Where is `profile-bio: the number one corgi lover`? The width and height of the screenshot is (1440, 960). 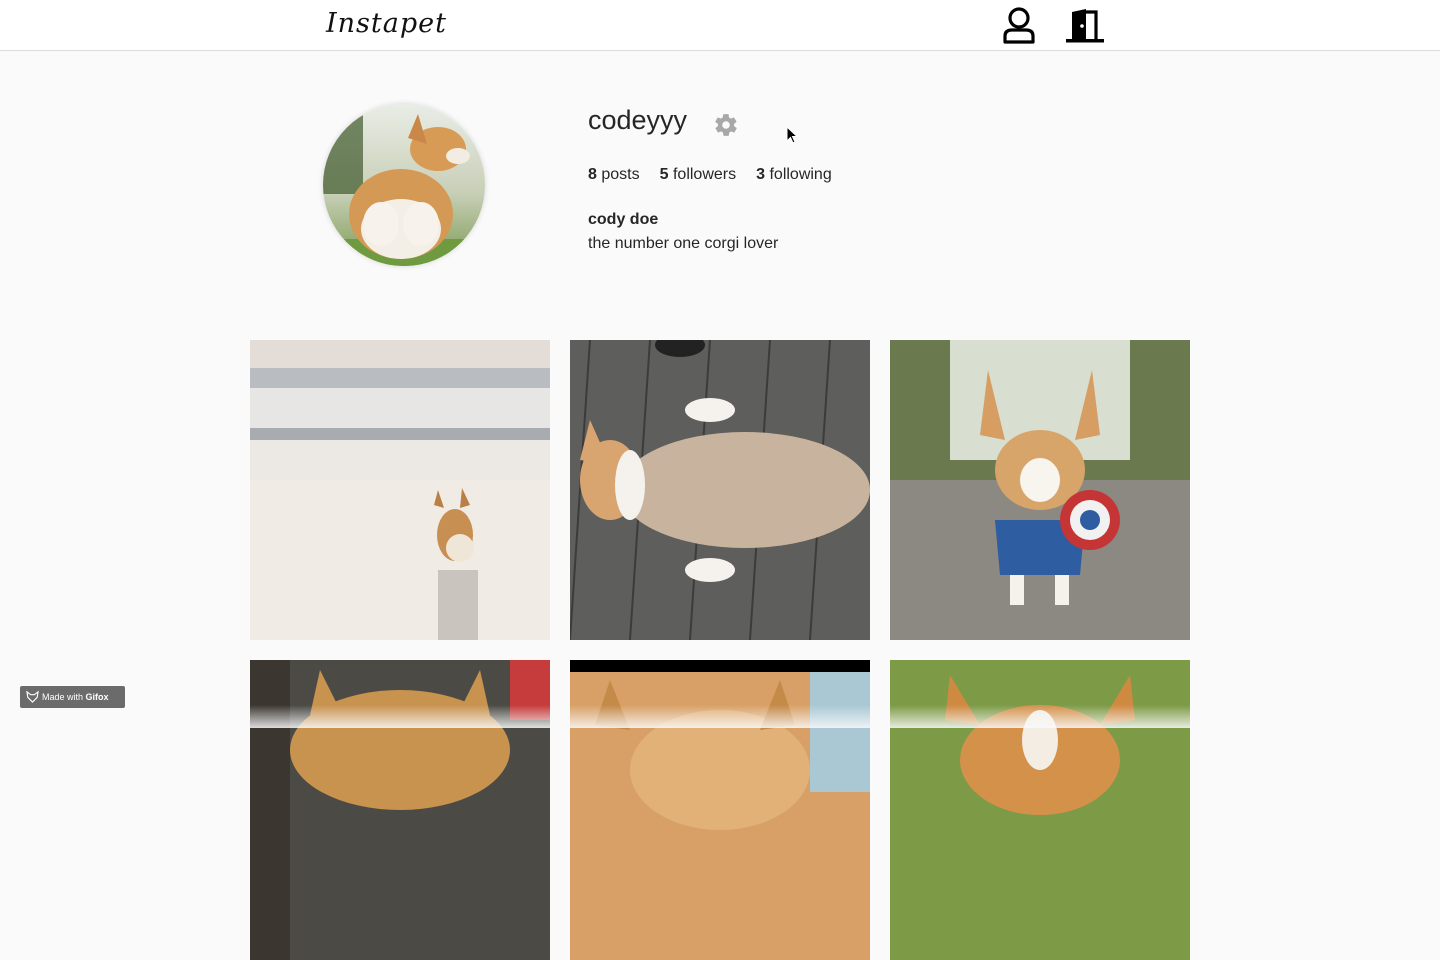 profile-bio: the number one corgi lover is located at coordinates (683, 243).